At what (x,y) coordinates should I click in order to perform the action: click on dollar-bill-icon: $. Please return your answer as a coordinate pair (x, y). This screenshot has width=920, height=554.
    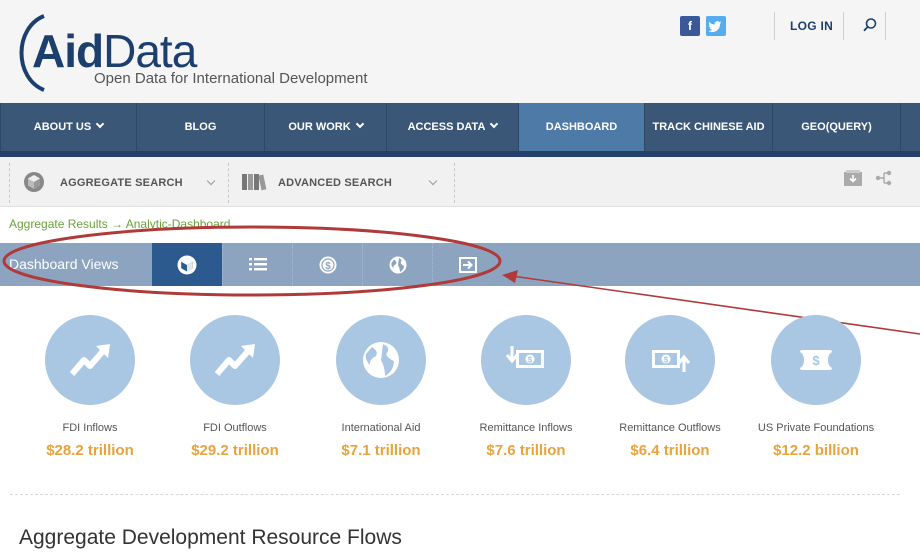
    Looking at the image, I should click on (816, 360).